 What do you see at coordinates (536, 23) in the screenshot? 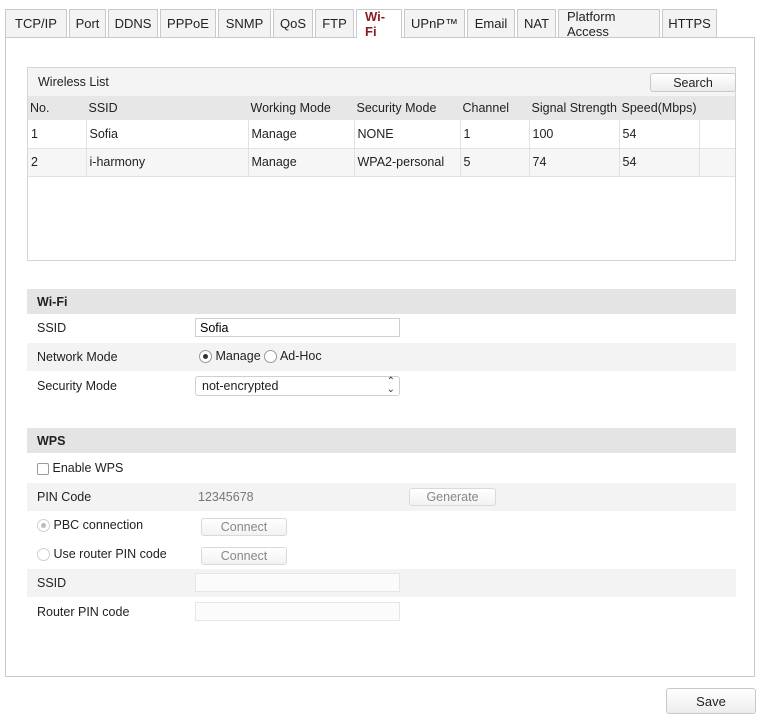
I see `tab-nat: NAT` at bounding box center [536, 23].